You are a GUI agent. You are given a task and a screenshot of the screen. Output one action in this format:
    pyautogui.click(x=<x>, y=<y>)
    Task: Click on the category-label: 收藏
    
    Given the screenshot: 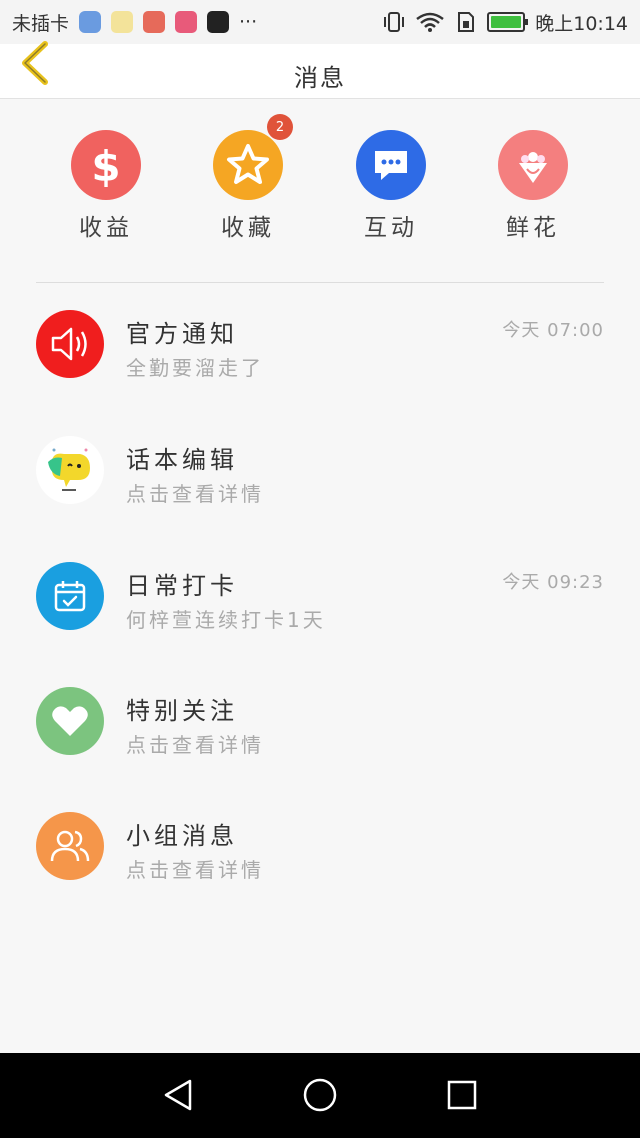 What is the action you would take?
    pyautogui.click(x=248, y=228)
    